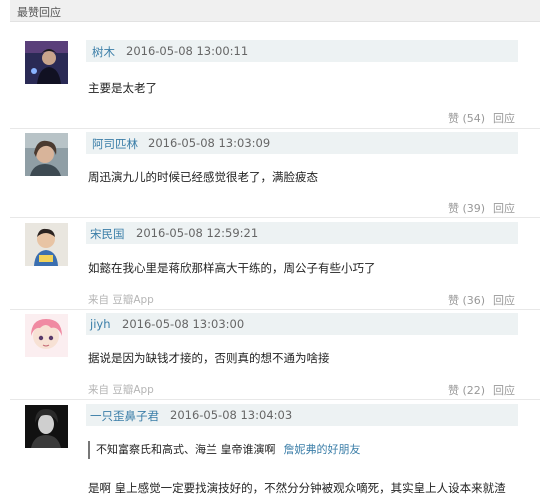 This screenshot has height=499, width=550. Describe the element at coordinates (186, 449) in the screenshot. I see `quoted-text: 不知富察氏和高式、海兰 皇帝谁演啊` at that location.